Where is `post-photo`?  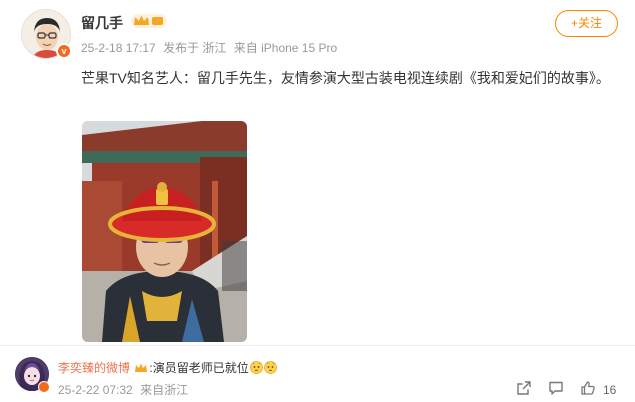
post-photo is located at coordinates (164, 231).